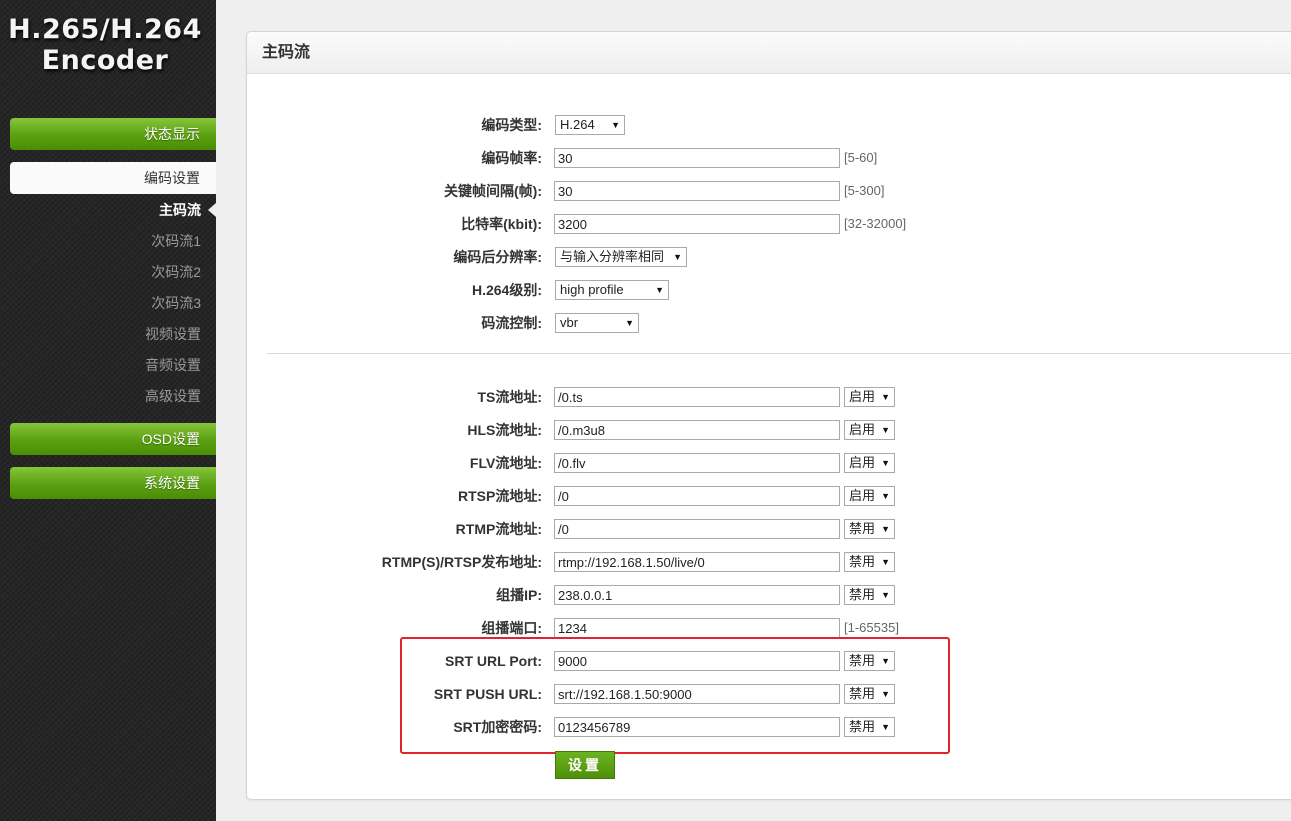 This screenshot has height=821, width=1291. I want to click on row-ts: TS流地址: 启用 ▼, so click(645, 397).